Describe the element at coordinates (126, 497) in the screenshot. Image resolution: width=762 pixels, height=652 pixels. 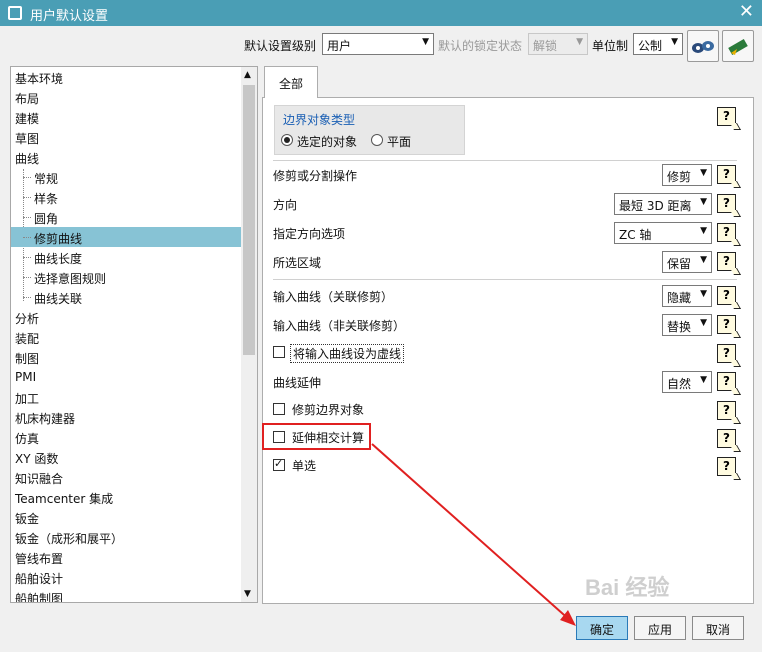
I see `tree-item: Teamcenter 集成` at that location.